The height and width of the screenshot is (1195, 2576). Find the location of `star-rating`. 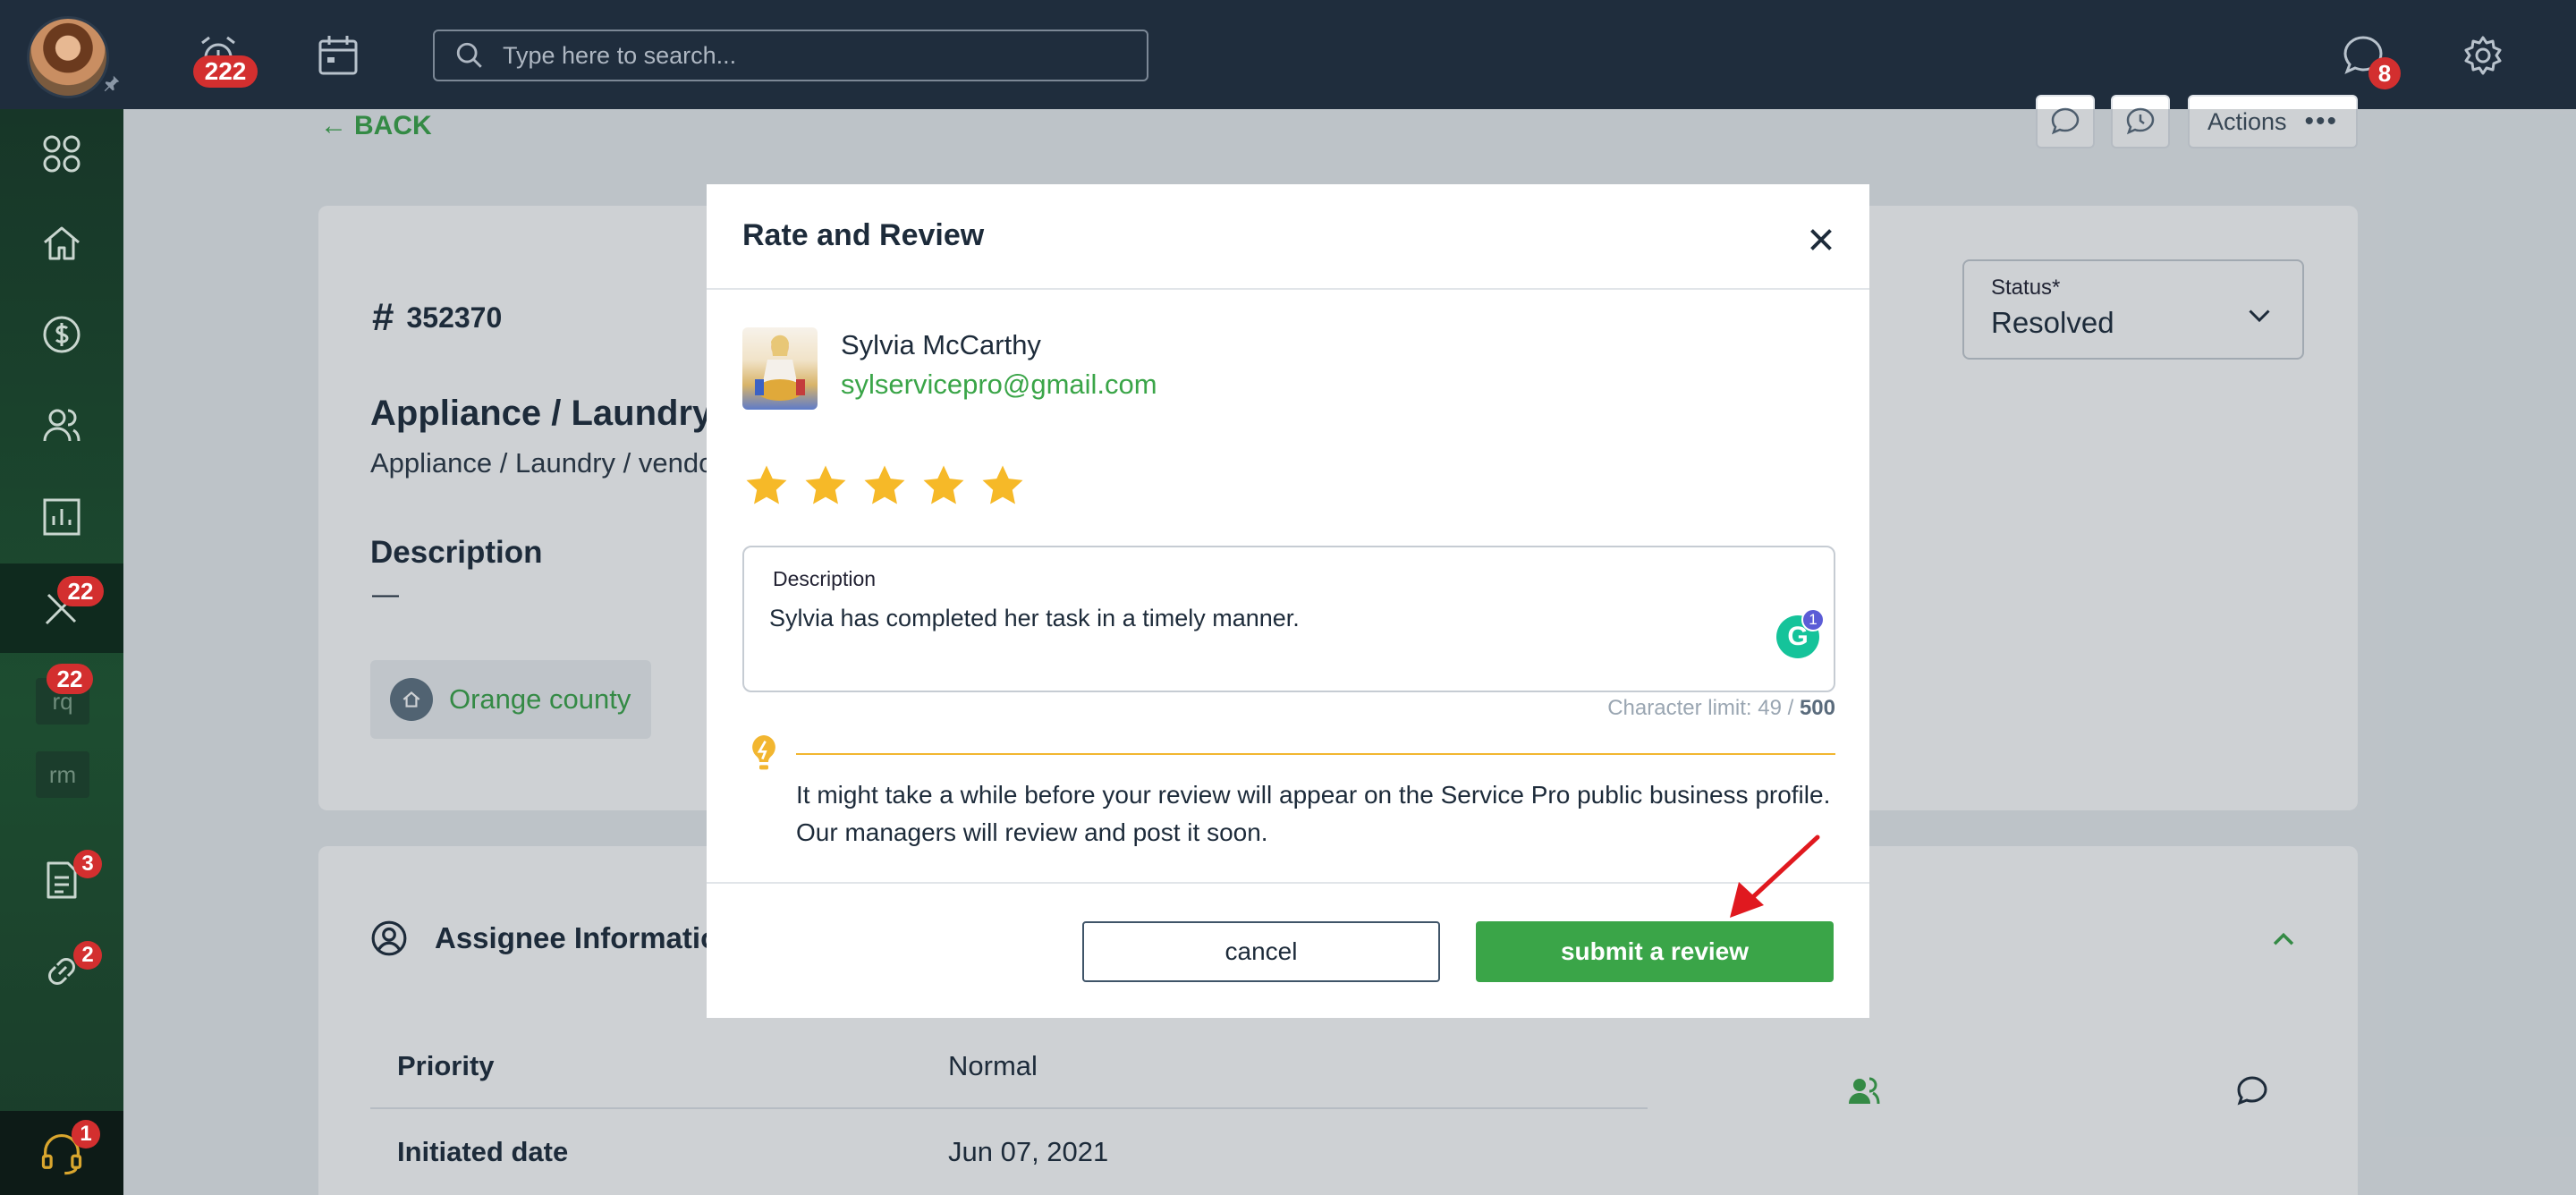

star-rating is located at coordinates (884, 486).